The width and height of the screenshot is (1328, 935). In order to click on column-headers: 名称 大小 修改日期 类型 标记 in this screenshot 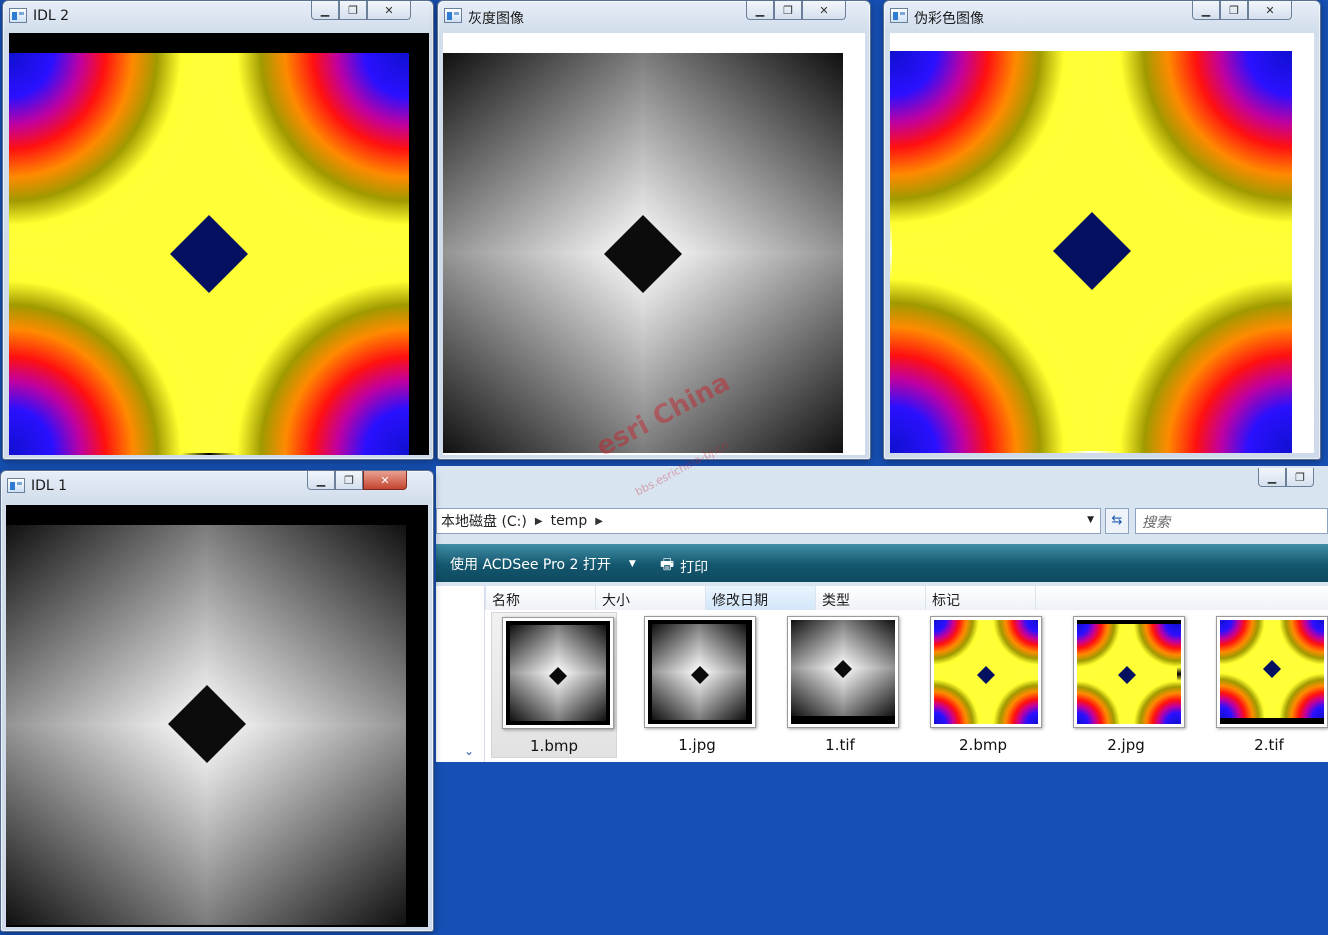, I will do `click(907, 598)`.